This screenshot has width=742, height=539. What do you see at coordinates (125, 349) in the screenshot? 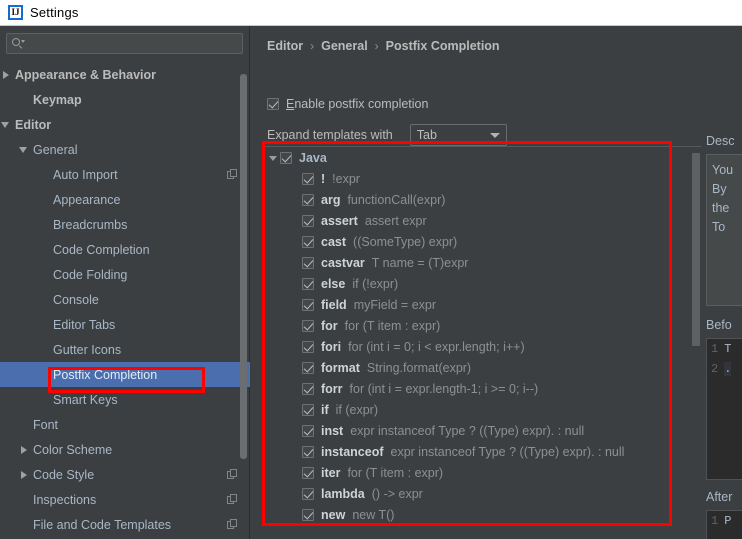
I see `sidebar-item-gutter-icons: Gutter Icons` at bounding box center [125, 349].